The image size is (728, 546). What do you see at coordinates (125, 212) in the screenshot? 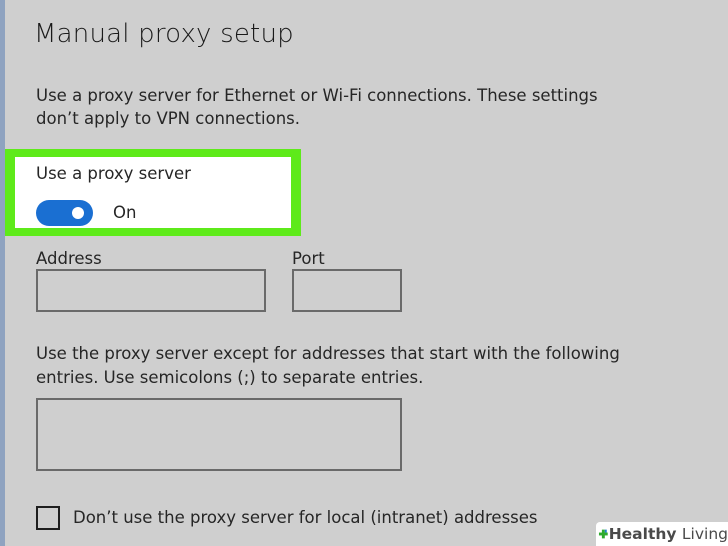
I see `toggle-state-label: On` at bounding box center [125, 212].